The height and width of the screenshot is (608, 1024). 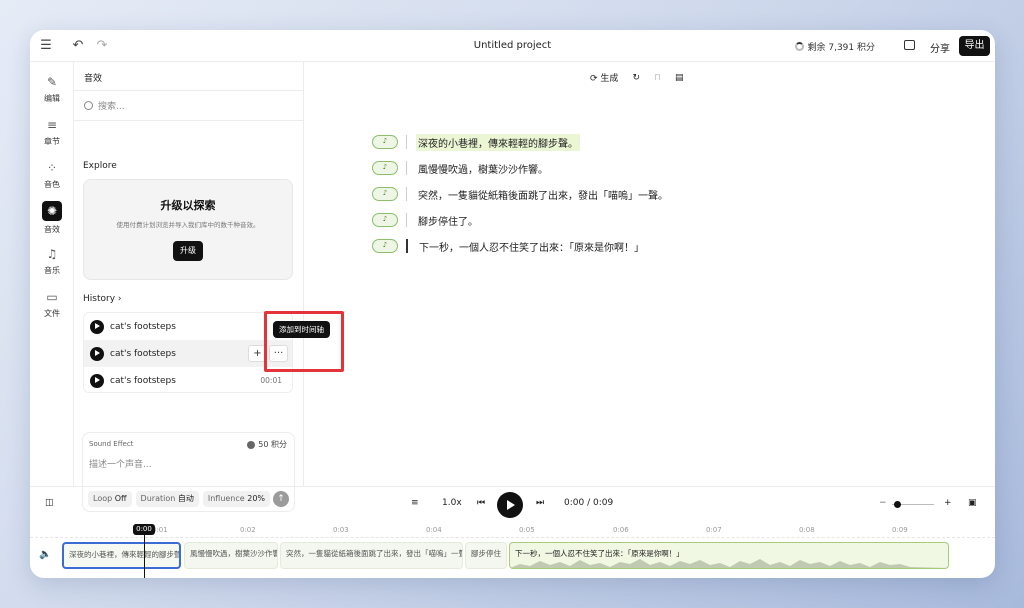 I want to click on rail-item-edit: ✎ 编辑, so click(x=52, y=89).